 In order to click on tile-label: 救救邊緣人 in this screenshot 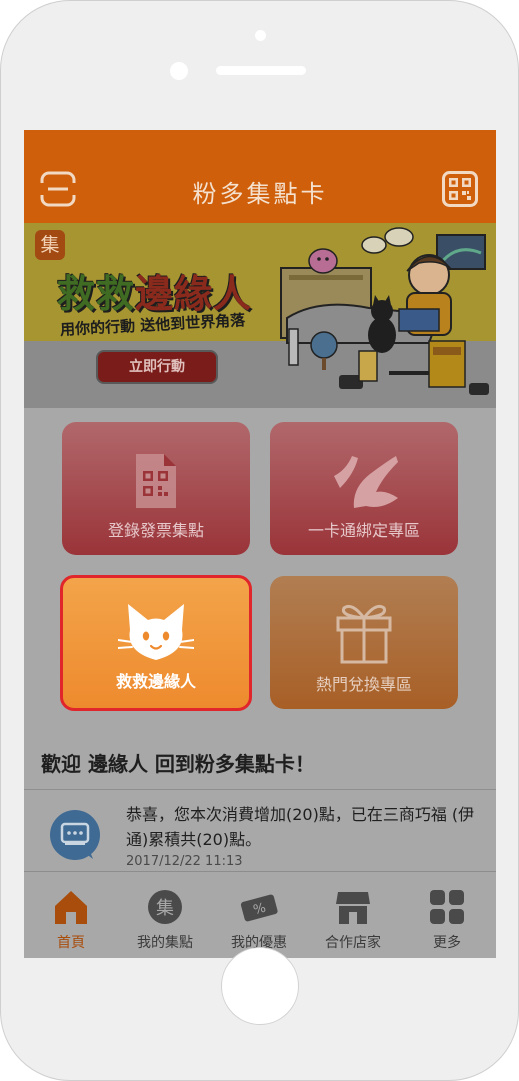, I will do `click(155, 681)`.